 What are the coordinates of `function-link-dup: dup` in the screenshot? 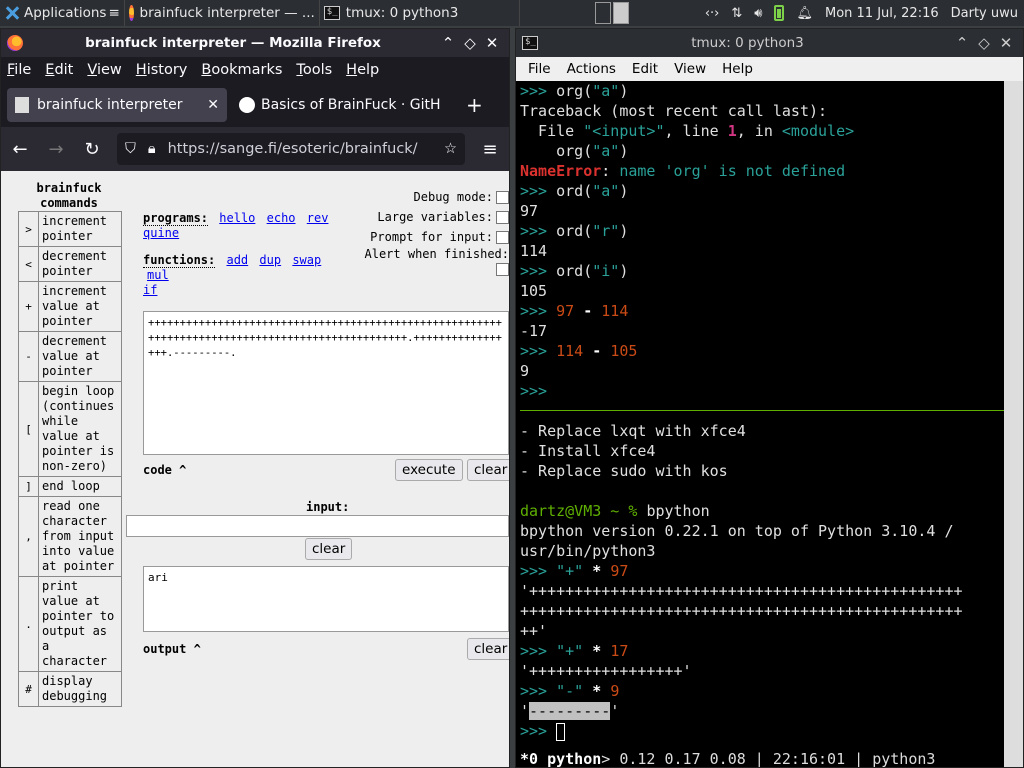 It's located at (270, 260).